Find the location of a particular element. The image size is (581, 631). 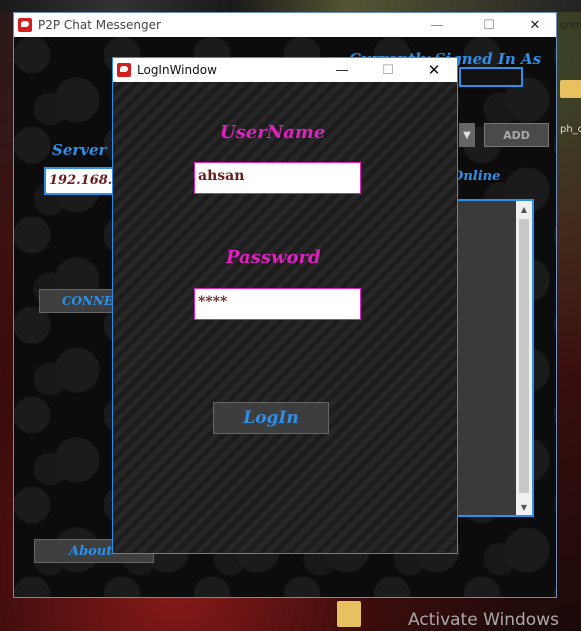

password-input: **** is located at coordinates (277, 304).